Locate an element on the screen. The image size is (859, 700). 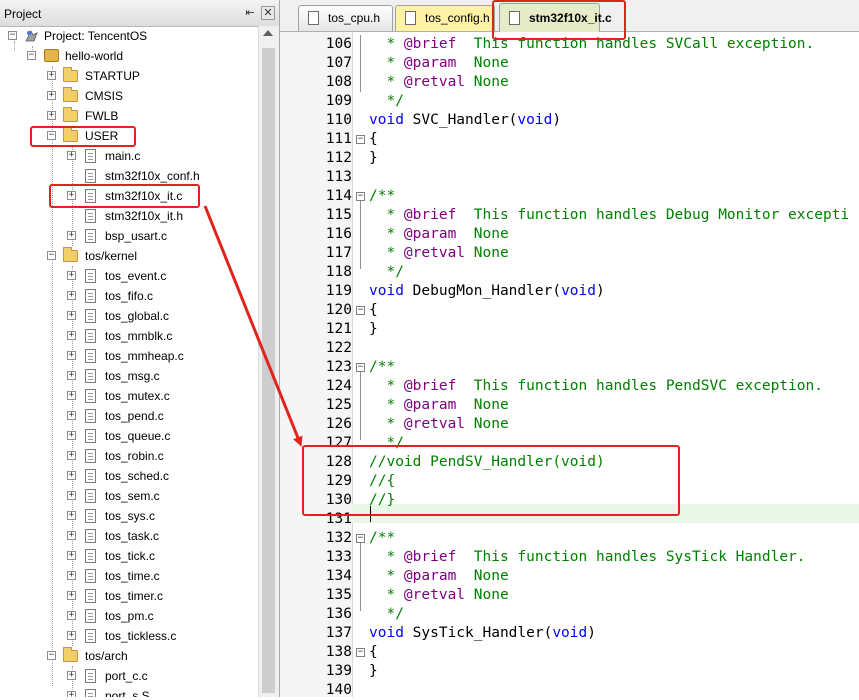
arrow-line is located at coordinates (253, 326).